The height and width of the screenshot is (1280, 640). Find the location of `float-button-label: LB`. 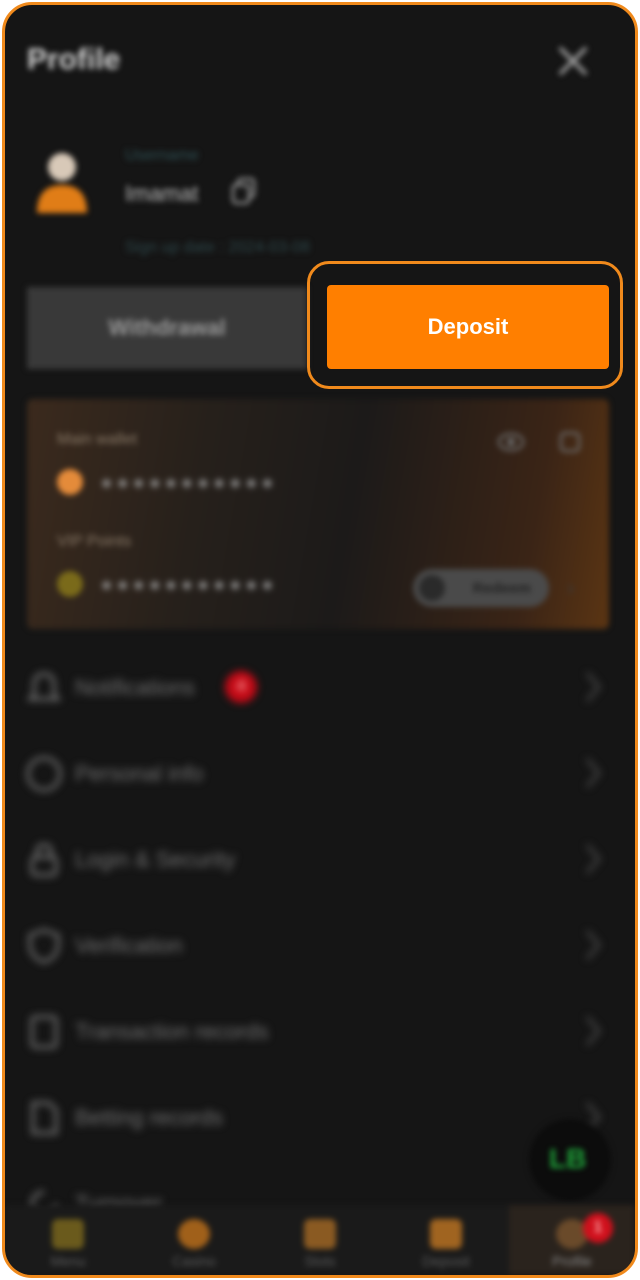

float-button-label: LB is located at coordinates (567, 1159).